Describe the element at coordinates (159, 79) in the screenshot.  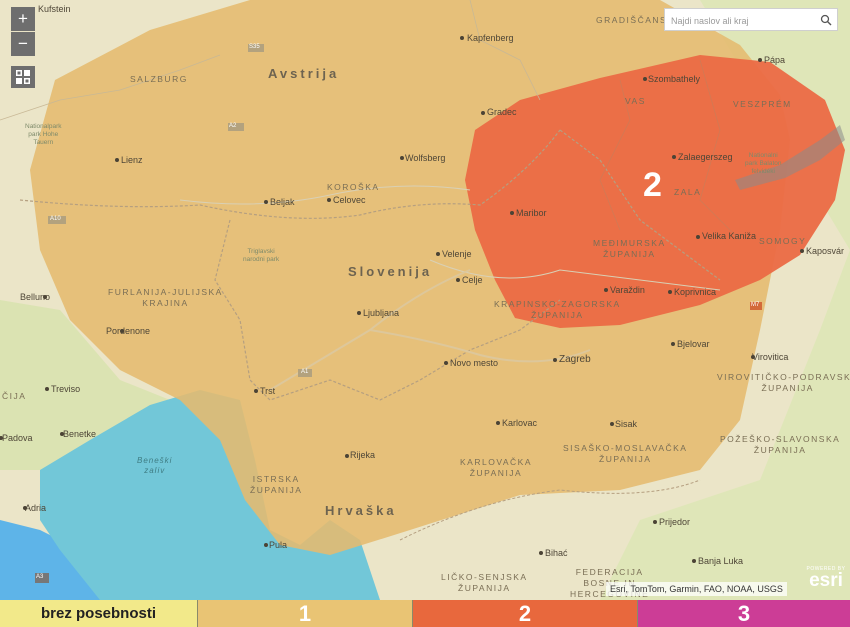
I see `region-label: SALZBURG` at that location.